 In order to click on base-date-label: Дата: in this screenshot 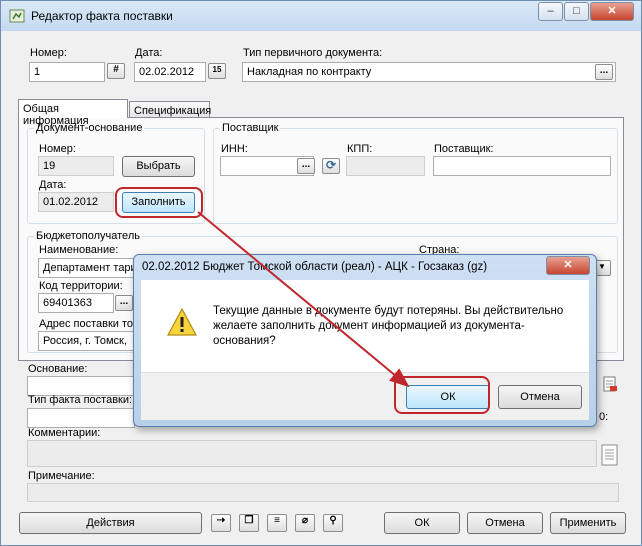, I will do `click(53, 185)`.